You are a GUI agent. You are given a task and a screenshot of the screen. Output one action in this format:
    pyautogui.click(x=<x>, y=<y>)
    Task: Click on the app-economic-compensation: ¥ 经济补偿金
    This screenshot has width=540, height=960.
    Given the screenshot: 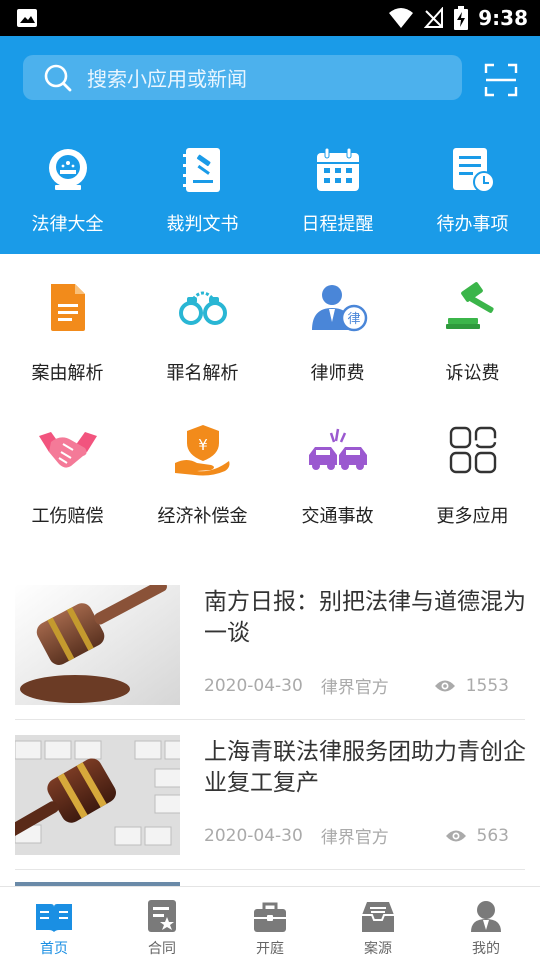 What is the action you would take?
    pyautogui.click(x=202, y=474)
    